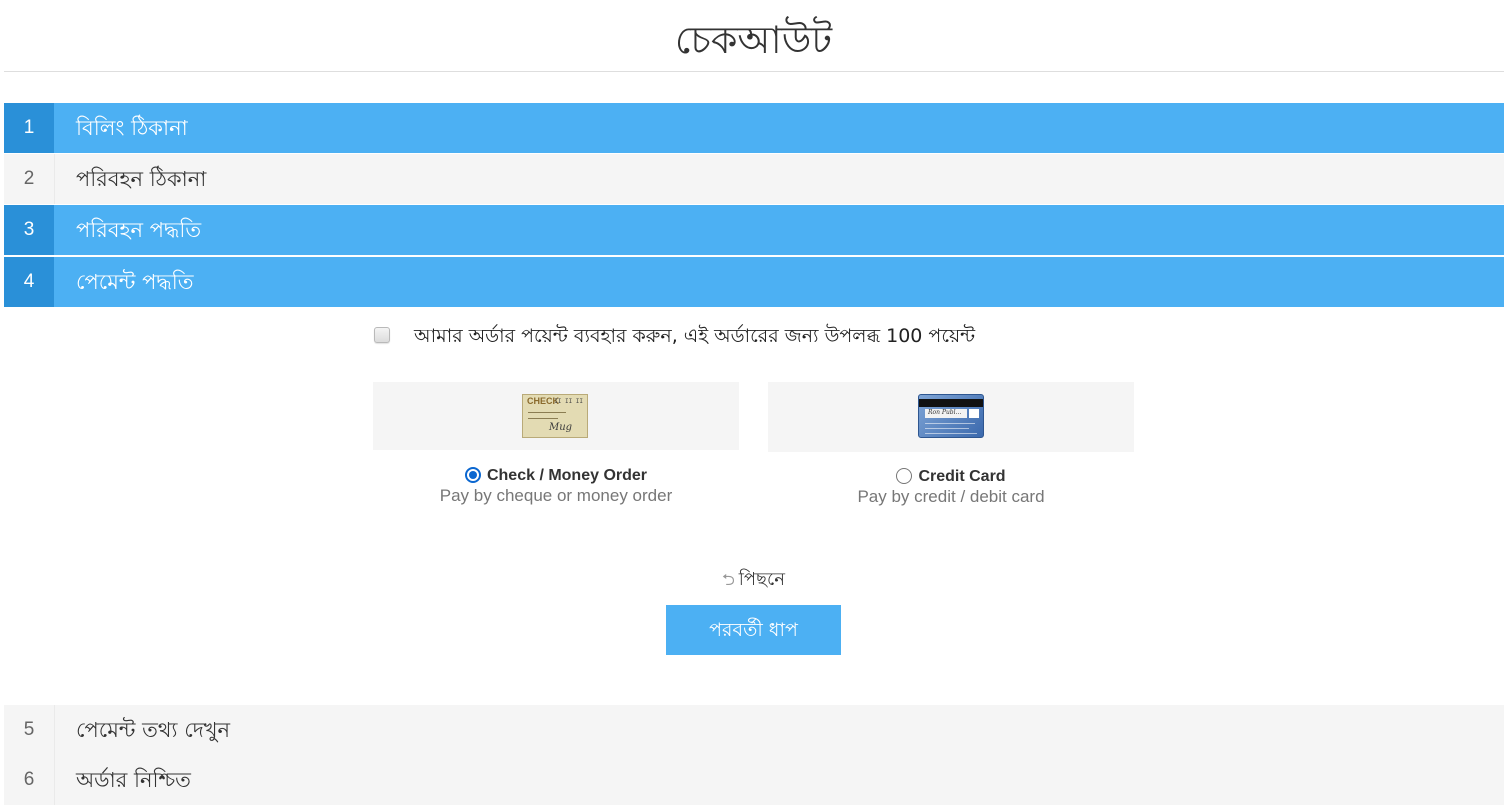 The width and height of the screenshot is (1507, 805). I want to click on step-shipping-address: 2 পরিবহন ঠিকানা, so click(754, 179).